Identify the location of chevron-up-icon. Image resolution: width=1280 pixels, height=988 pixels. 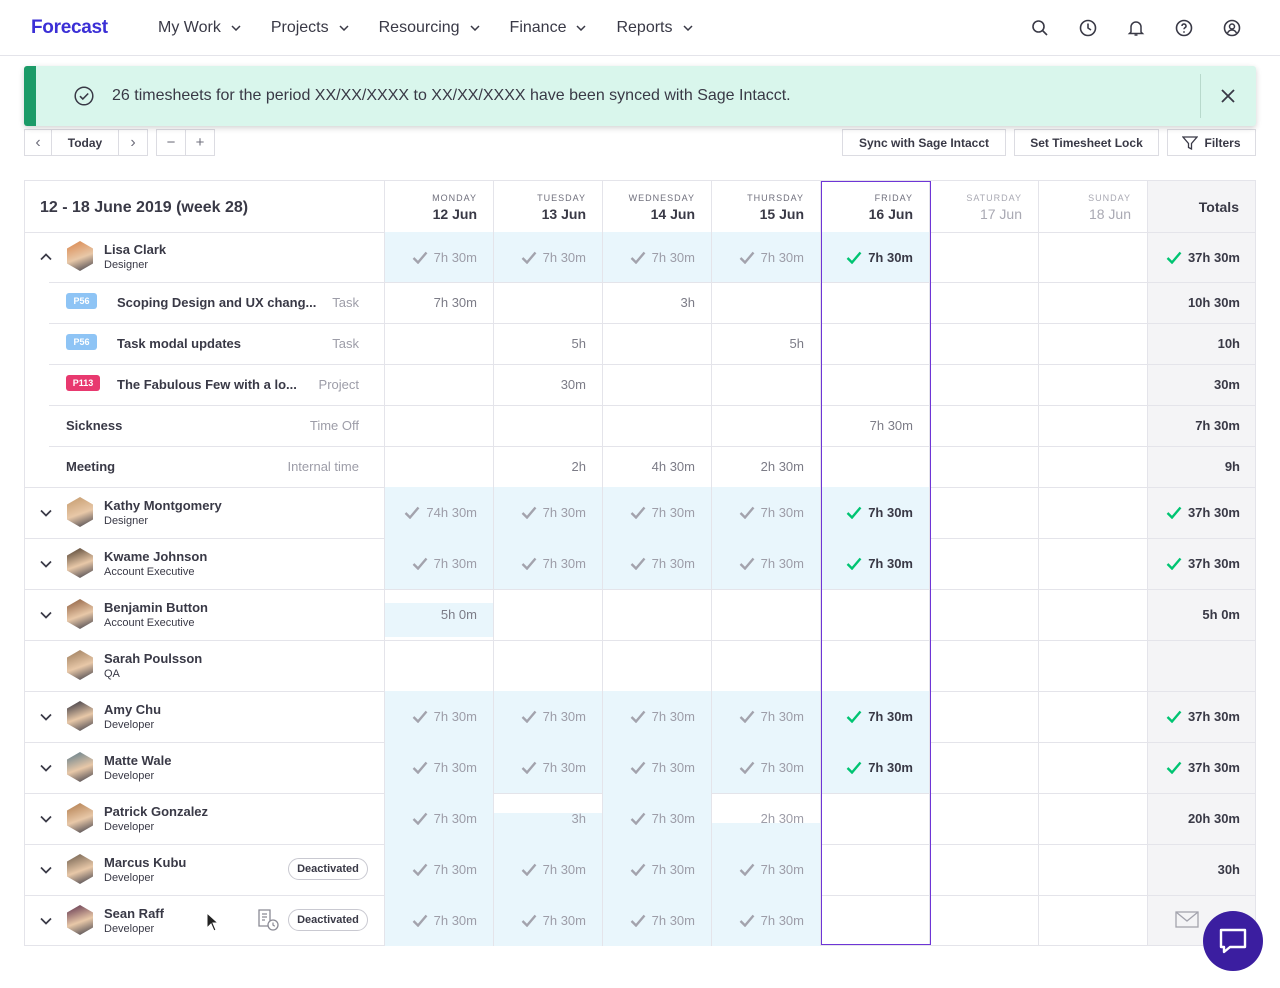
(46, 257).